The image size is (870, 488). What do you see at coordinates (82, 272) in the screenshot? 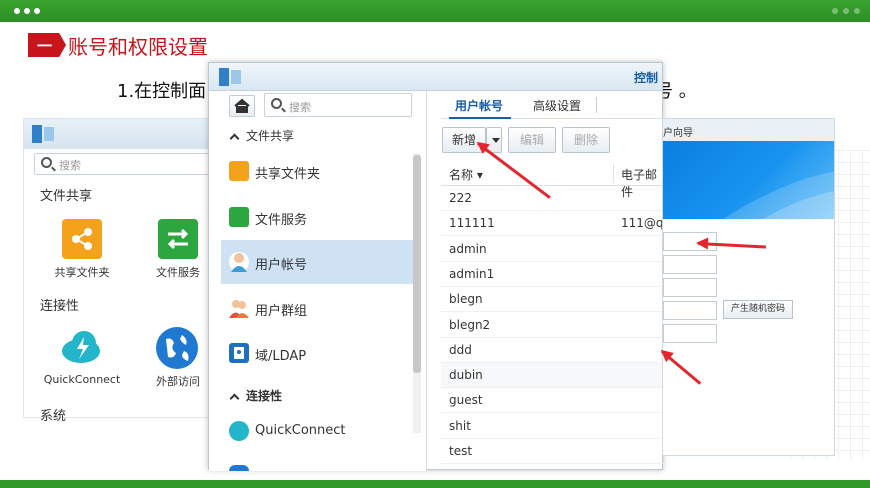
I see `tile-shared-folder-label: 共享文件夹` at bounding box center [82, 272].